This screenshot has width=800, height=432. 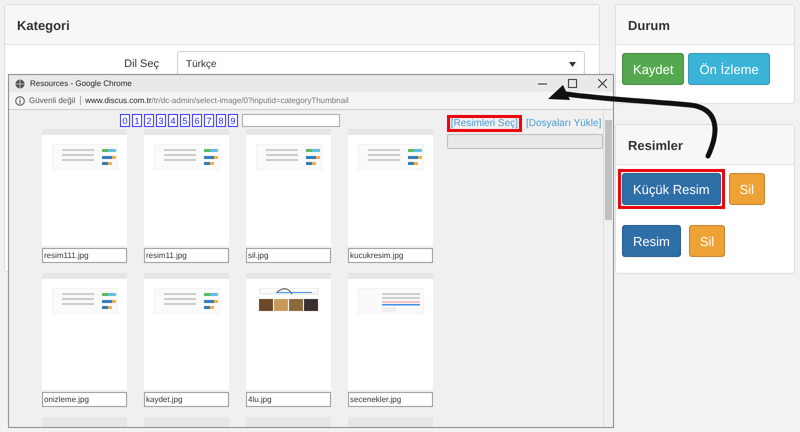 What do you see at coordinates (288, 255) in the screenshot?
I see `file-name-field: sil.jpg` at bounding box center [288, 255].